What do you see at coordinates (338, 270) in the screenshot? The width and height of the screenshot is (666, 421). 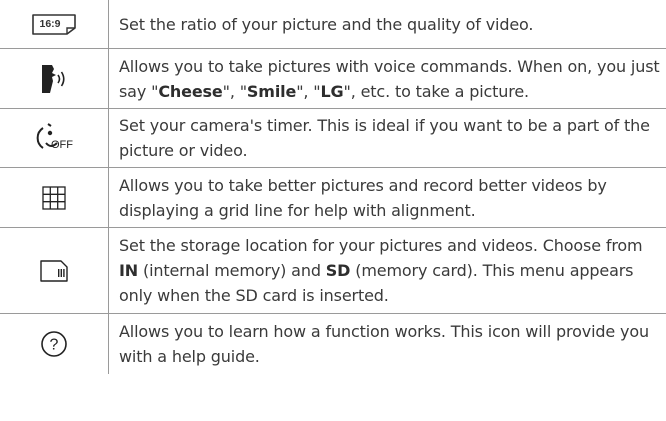 I see `bold-term: SD` at bounding box center [338, 270].